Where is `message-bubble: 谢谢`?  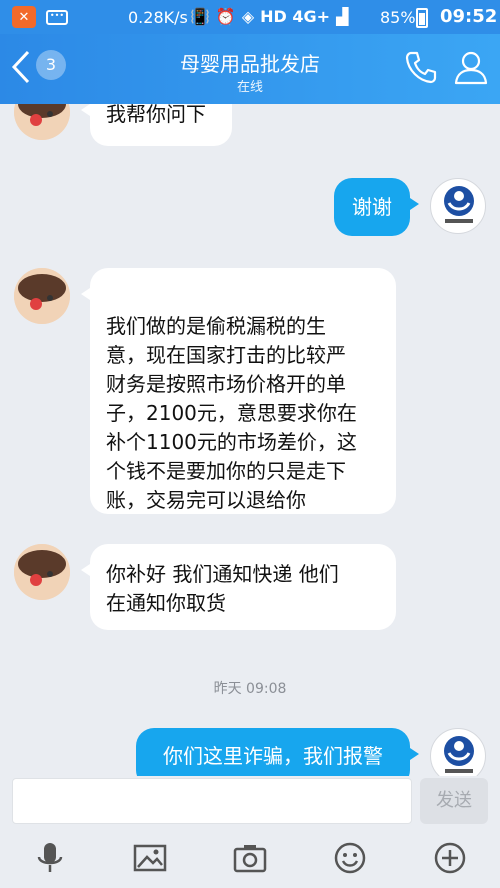 message-bubble: 谢谢 is located at coordinates (376, 207).